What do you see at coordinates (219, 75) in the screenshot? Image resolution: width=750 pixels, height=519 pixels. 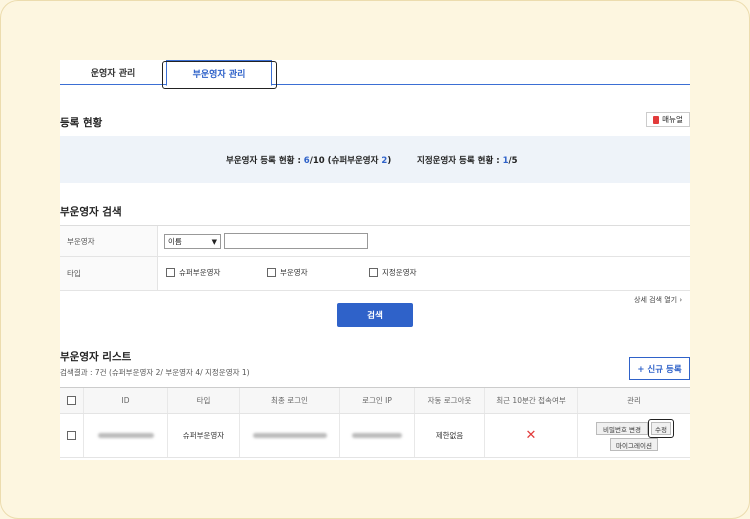 I see `tab-highlight-box` at bounding box center [219, 75].